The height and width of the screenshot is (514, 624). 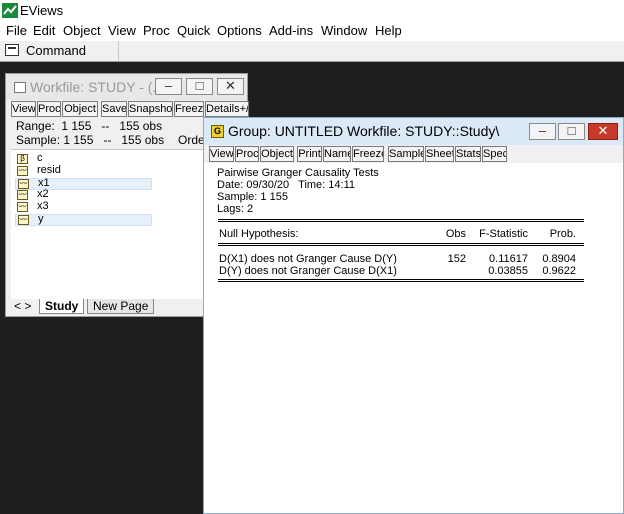 What do you see at coordinates (562, 234) in the screenshot?
I see `col-header-prob: Prob.` at bounding box center [562, 234].